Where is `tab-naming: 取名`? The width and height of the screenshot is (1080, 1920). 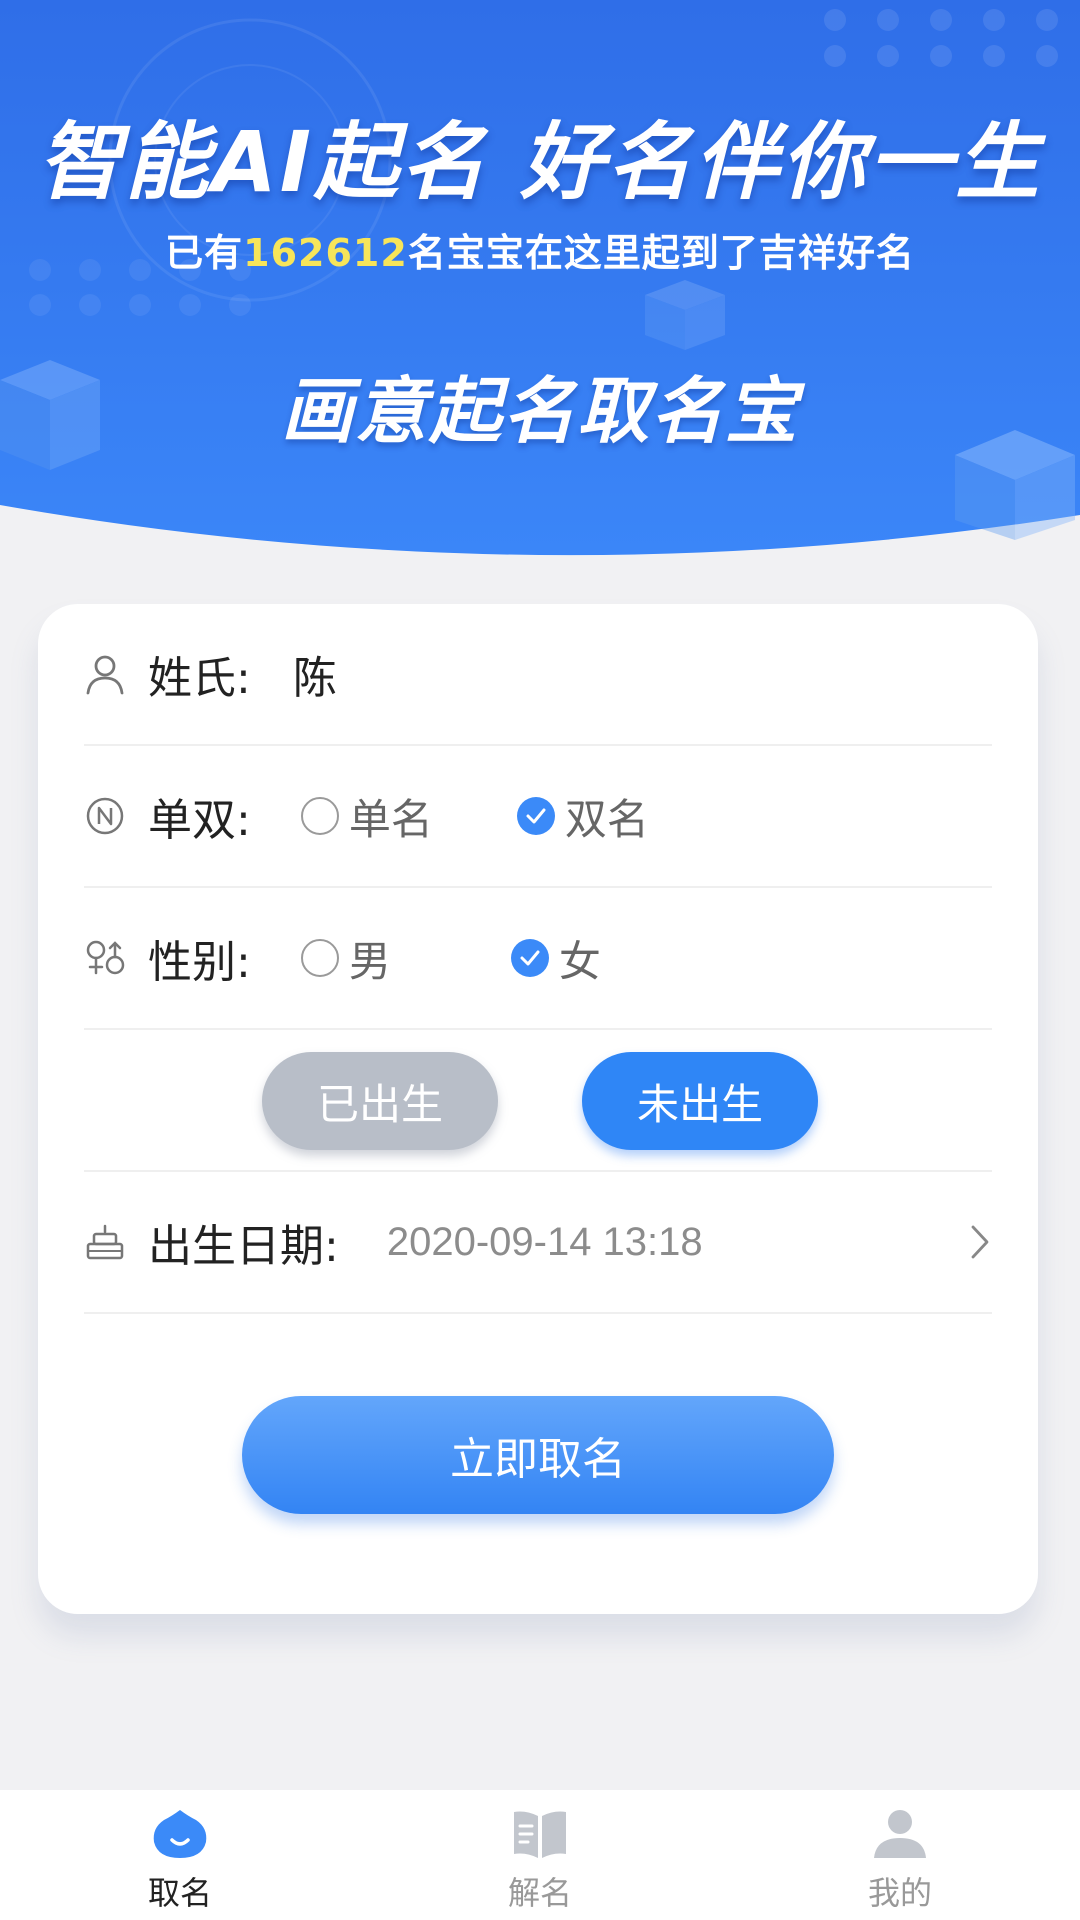 tab-naming: 取名 is located at coordinates (180, 1855).